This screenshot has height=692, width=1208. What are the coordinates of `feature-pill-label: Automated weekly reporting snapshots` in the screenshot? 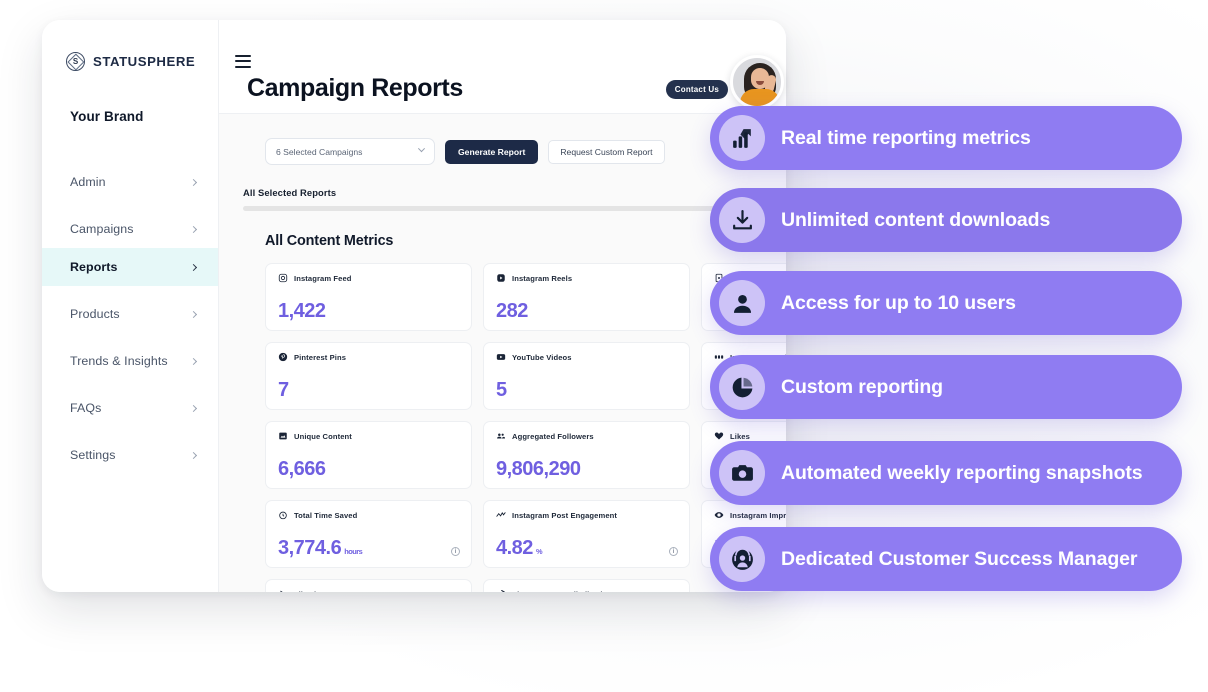 It's located at (962, 472).